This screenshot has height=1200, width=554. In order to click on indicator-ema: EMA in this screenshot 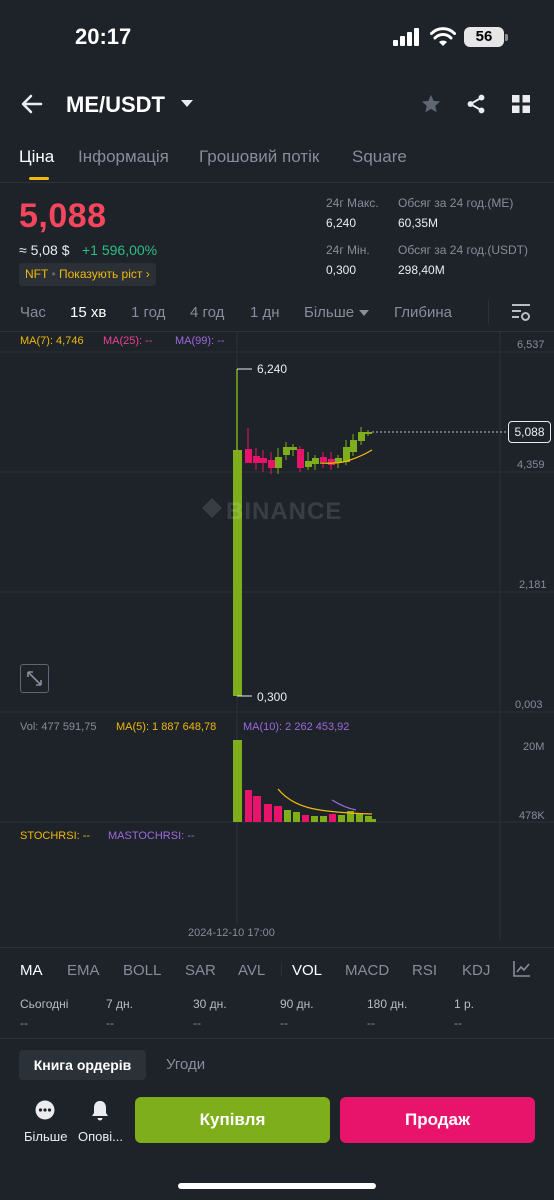, I will do `click(83, 970)`.